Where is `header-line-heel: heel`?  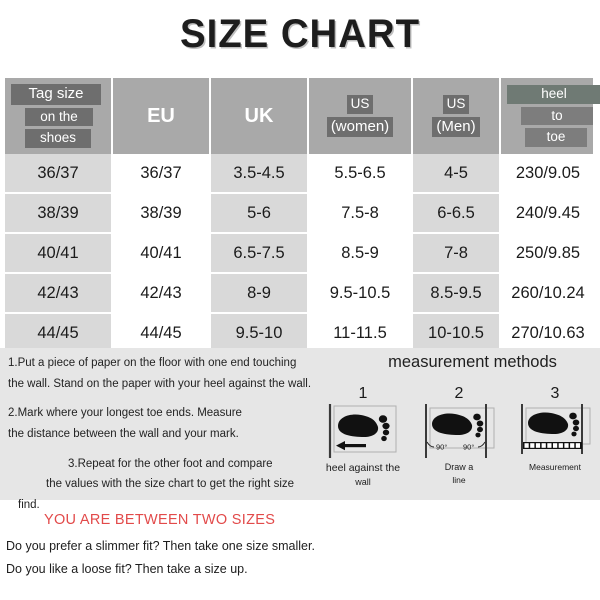 header-line-heel: heel is located at coordinates (553, 94).